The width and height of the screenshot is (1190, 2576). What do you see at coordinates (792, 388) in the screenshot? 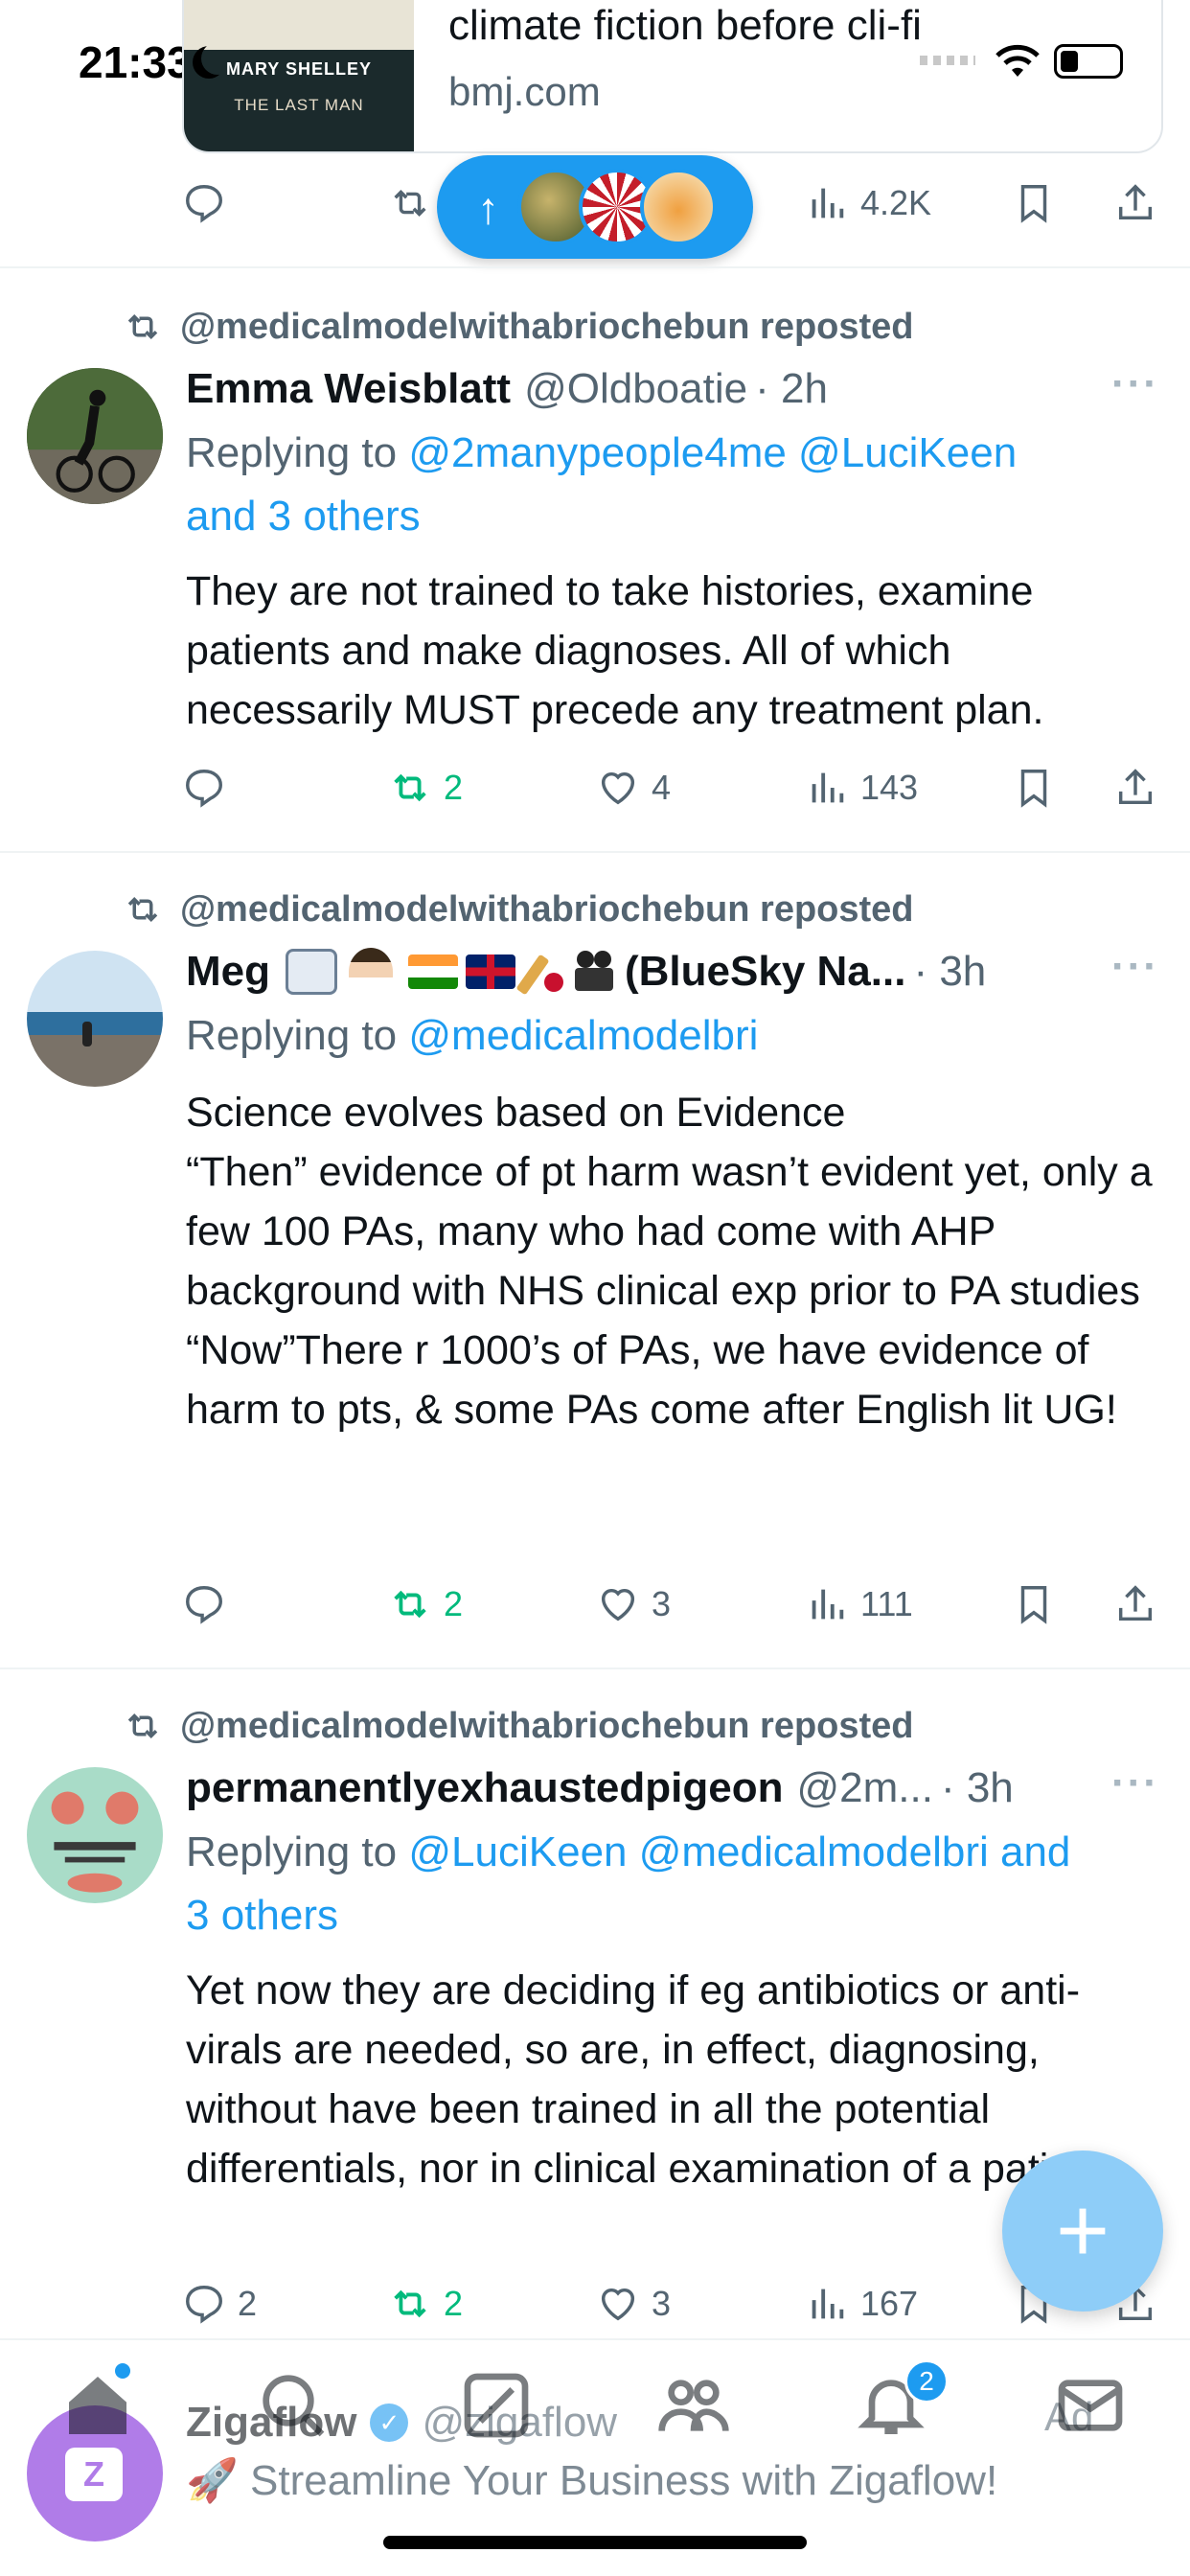
I see `tweet-time: · 2h` at bounding box center [792, 388].